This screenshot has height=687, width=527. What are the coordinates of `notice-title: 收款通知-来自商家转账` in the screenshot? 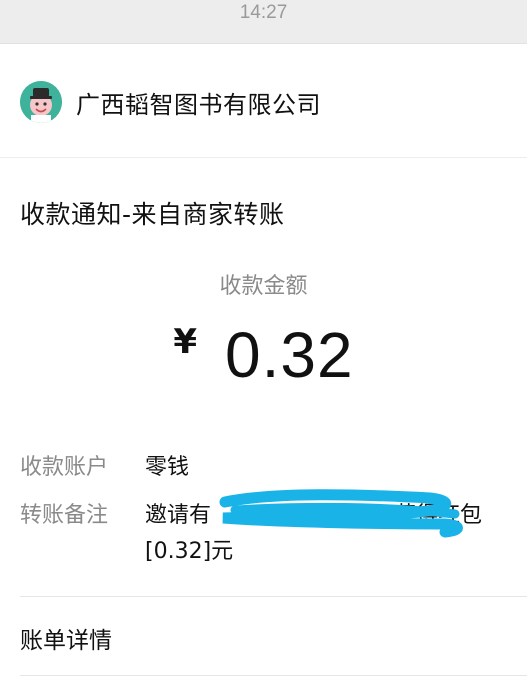 It's located at (152, 214).